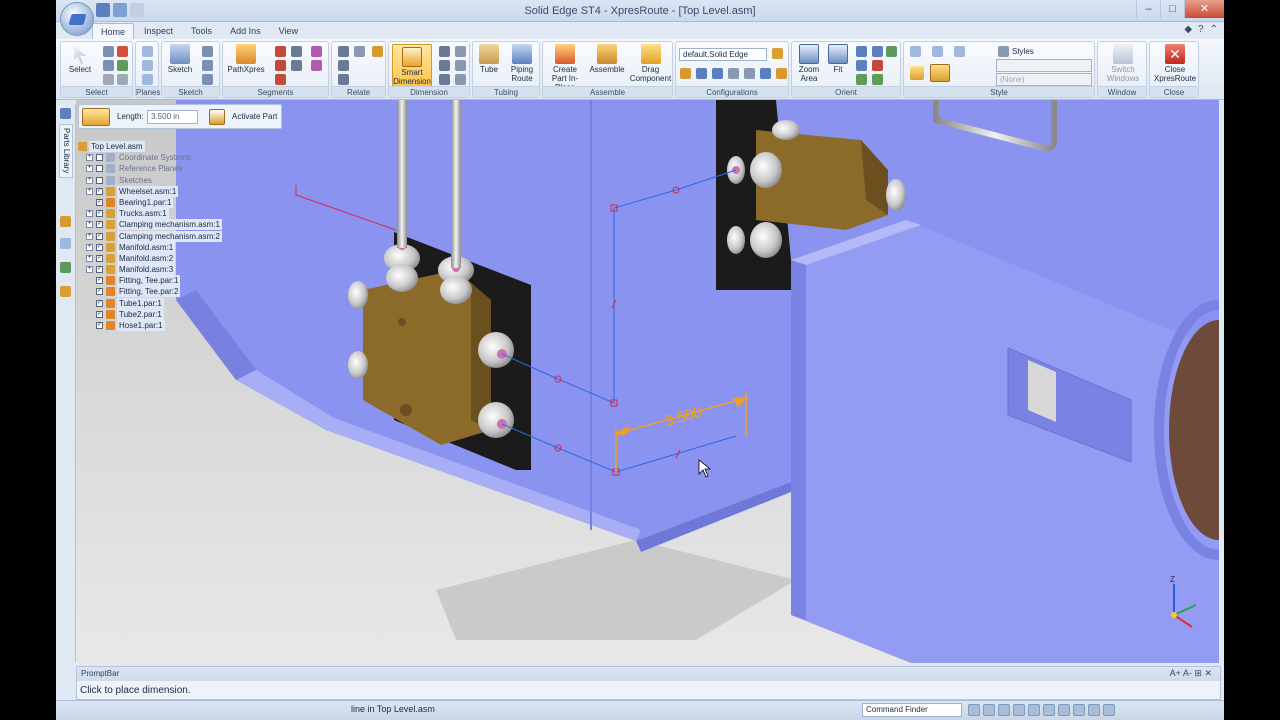  Describe the element at coordinates (207, 51) in the screenshot. I see `sketch-tool-1-icon` at that location.